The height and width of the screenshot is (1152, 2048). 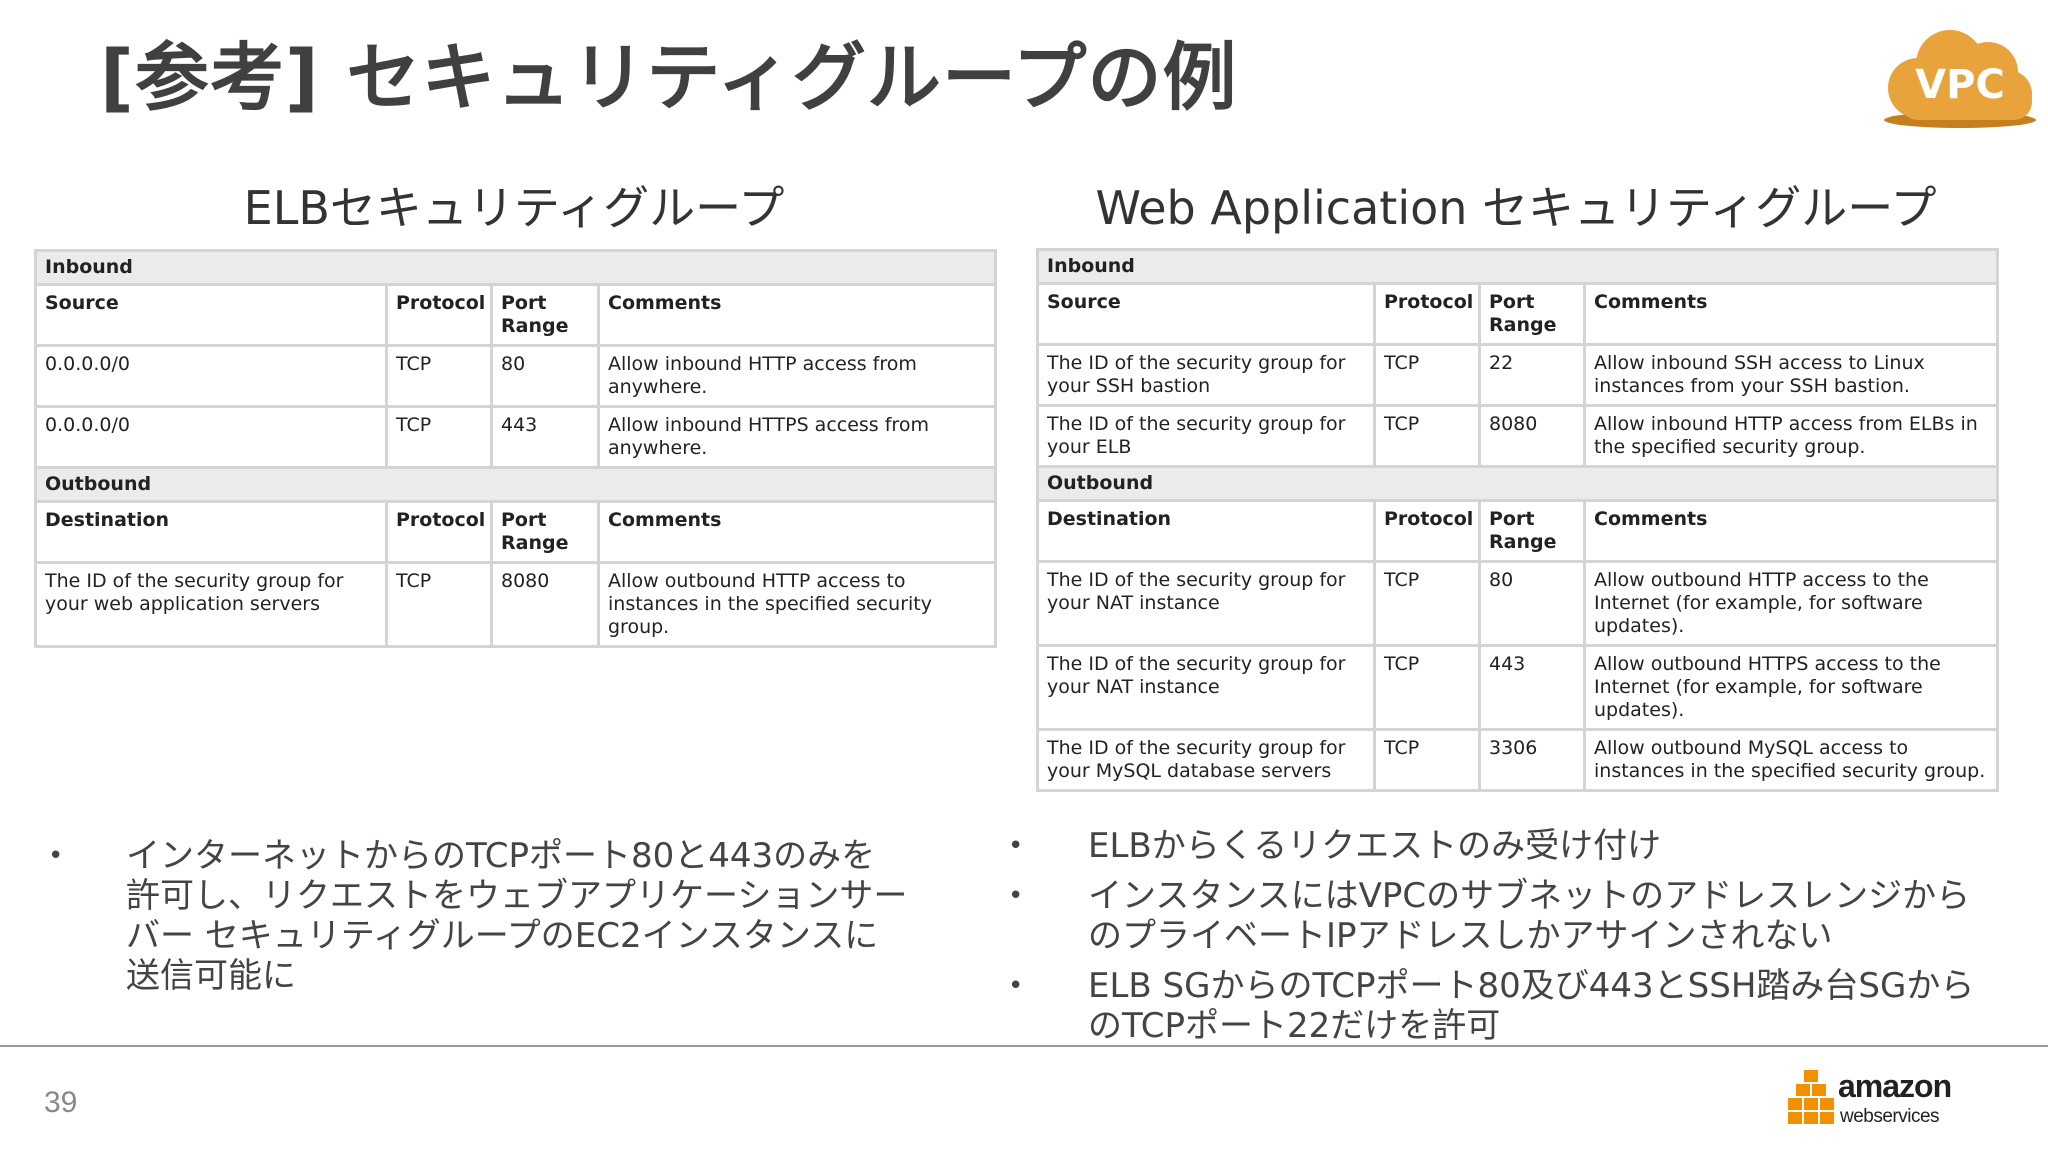 I want to click on aws-boxes-icon, so click(x=1811, y=1097).